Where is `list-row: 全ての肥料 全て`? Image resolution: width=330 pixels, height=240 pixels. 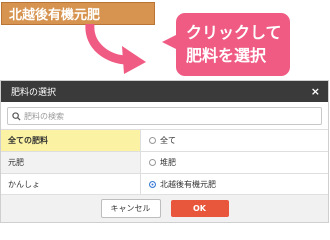
list-row: 全ての肥料 全て is located at coordinates (164, 141).